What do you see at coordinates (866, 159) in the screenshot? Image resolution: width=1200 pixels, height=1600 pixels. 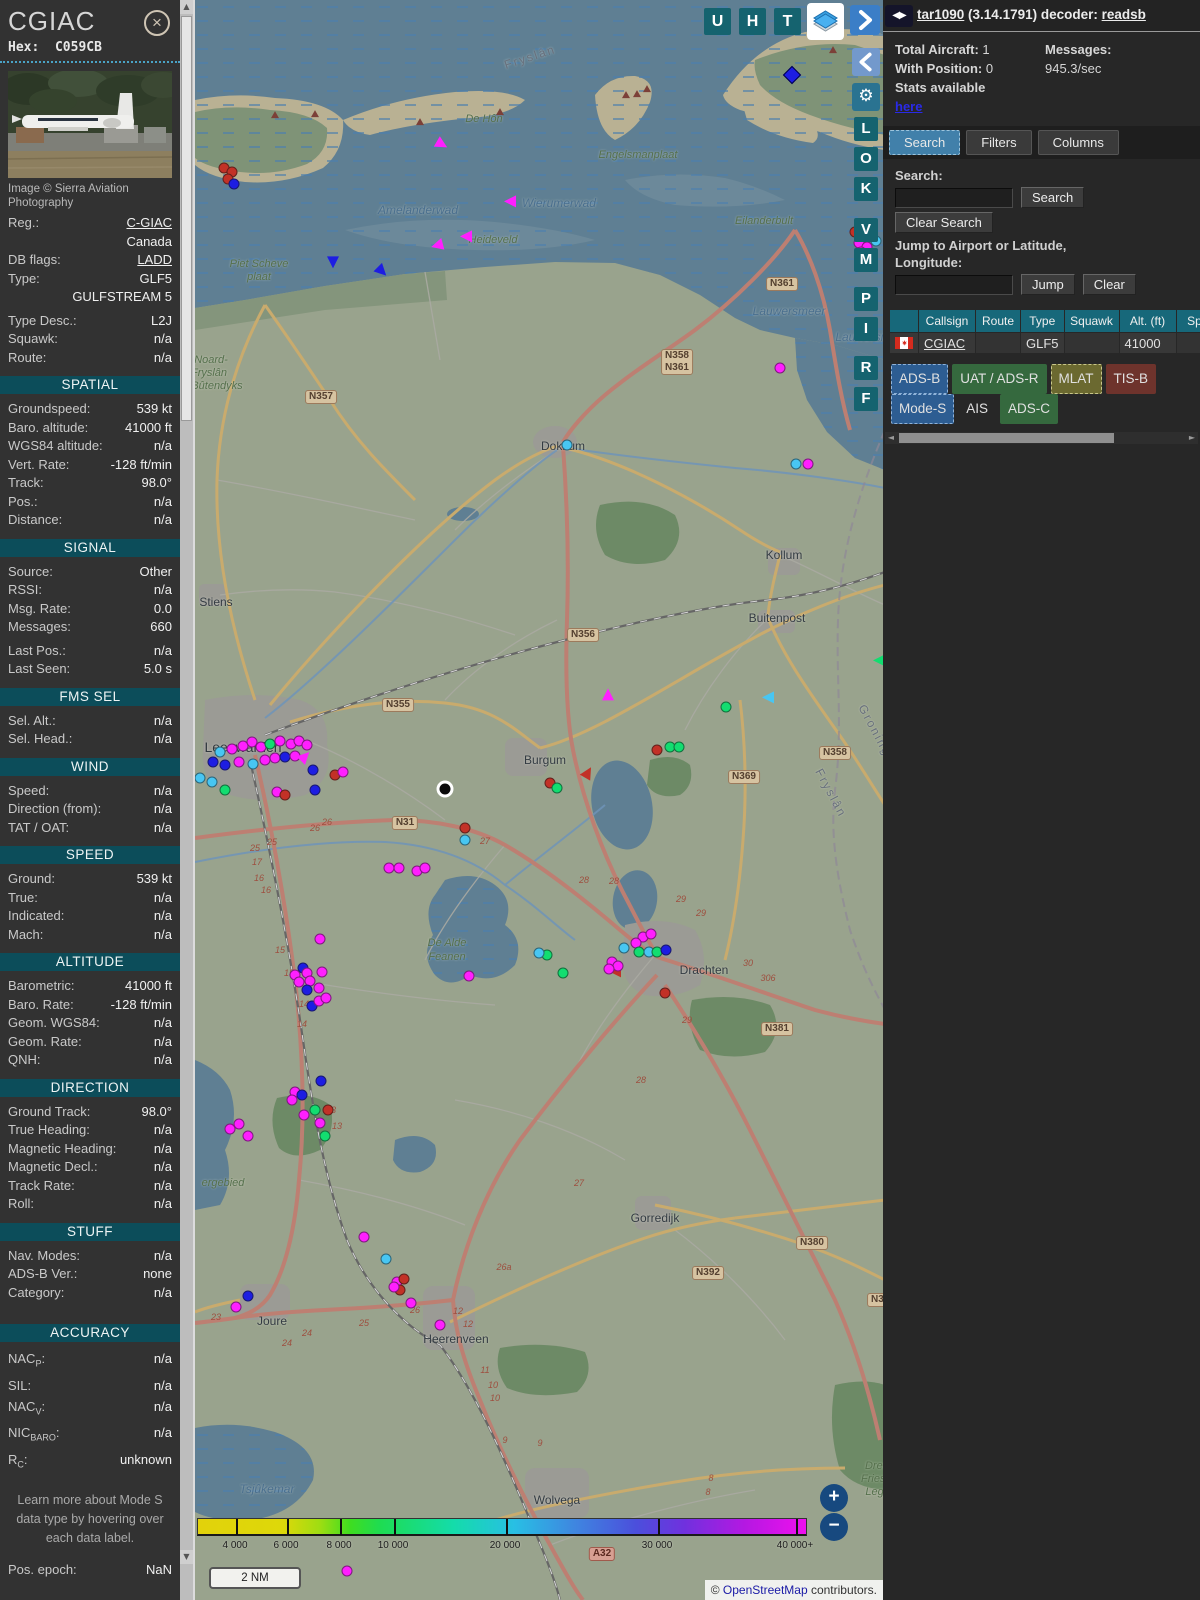 I see `map-button-o: O` at bounding box center [866, 159].